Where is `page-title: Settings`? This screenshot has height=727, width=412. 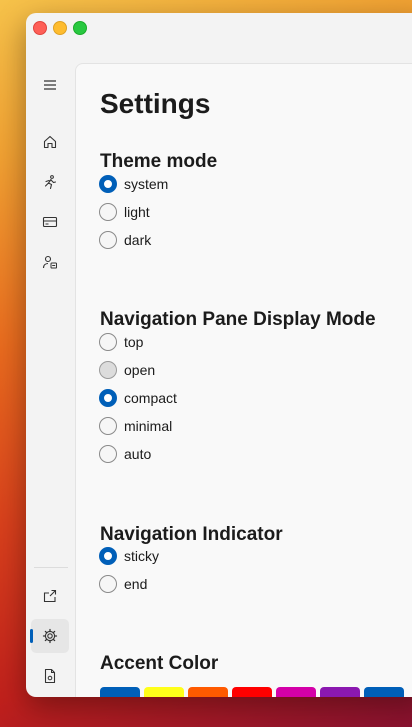 page-title: Settings is located at coordinates (155, 103).